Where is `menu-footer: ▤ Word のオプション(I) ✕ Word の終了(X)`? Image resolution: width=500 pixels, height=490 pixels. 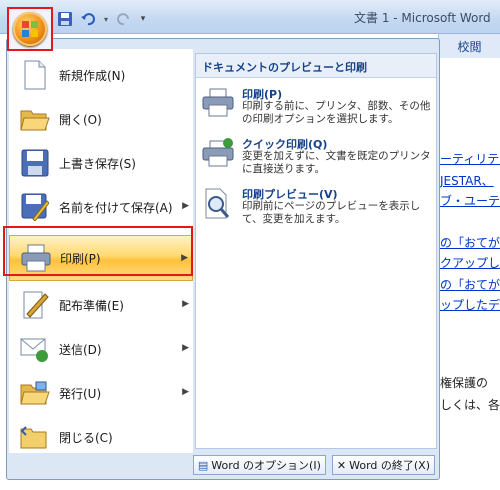 menu-footer: ▤ Word のオプション(I) ✕ Word の終了(X) is located at coordinates (314, 465).